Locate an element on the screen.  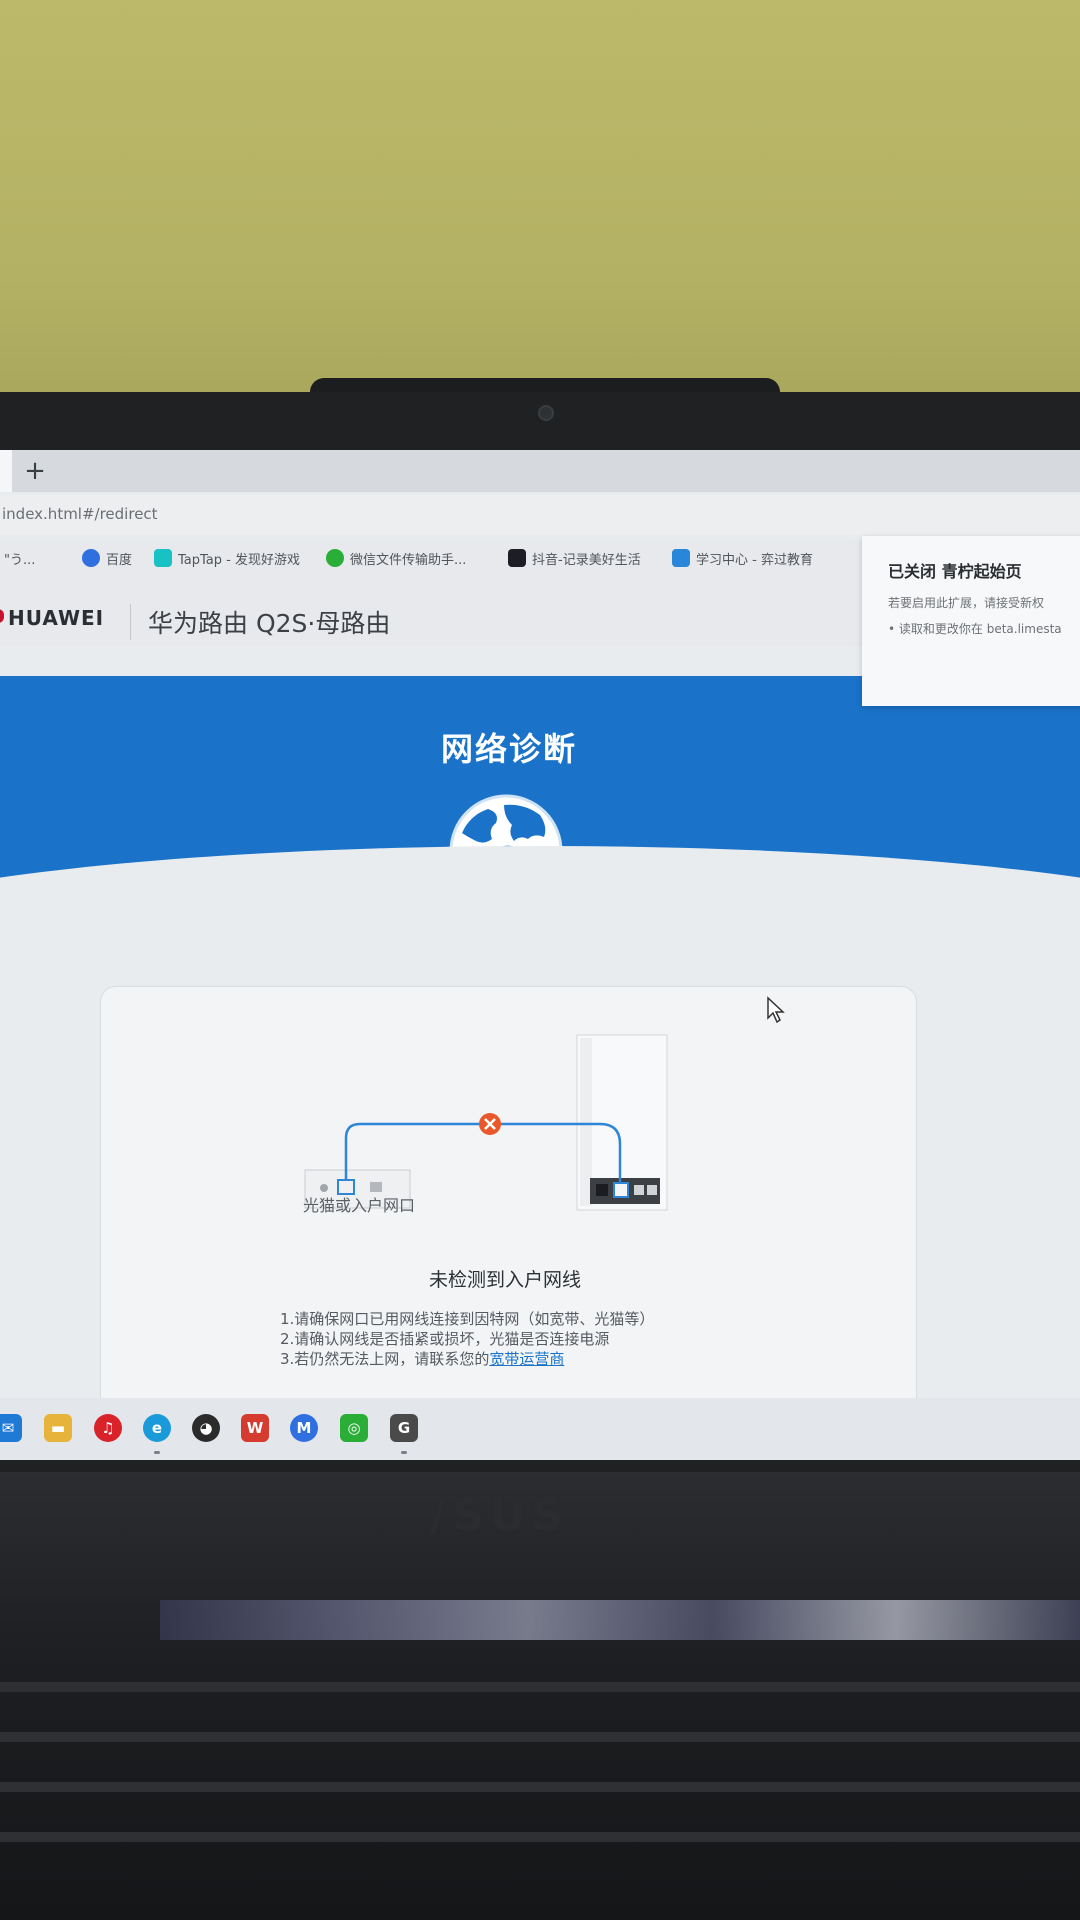
webcam is located at coordinates (546, 413).